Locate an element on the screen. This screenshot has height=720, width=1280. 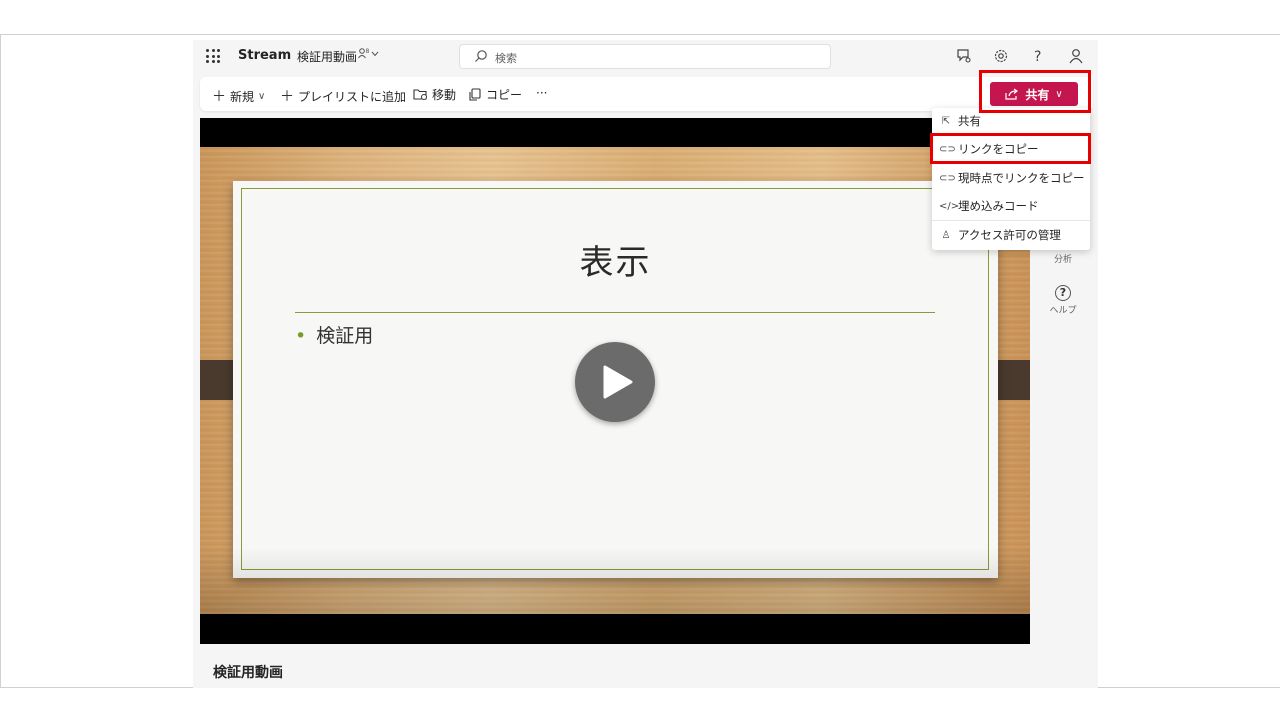
menu-separator is located at coordinates (1011, 220).